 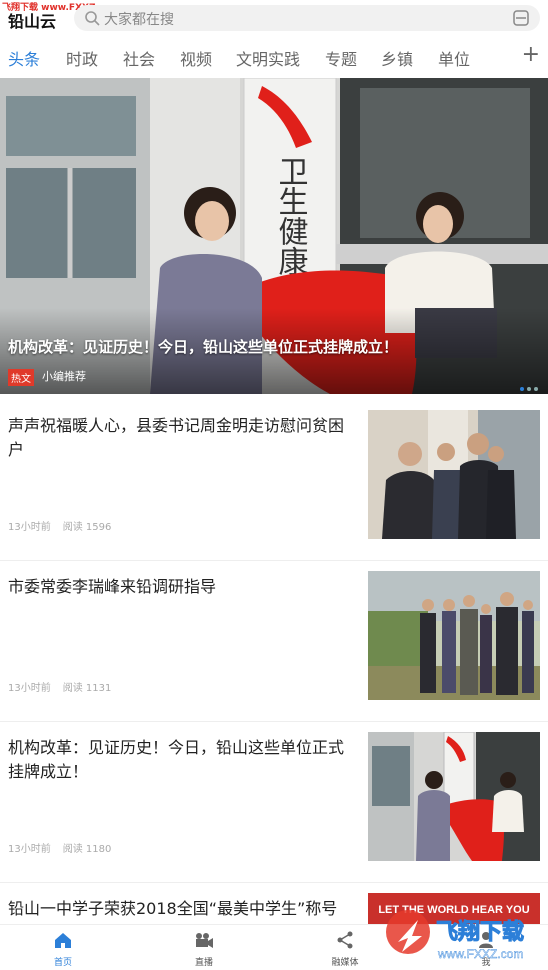 What do you see at coordinates (268, 58) in the screenshot?
I see `tab-civilization: 文明实践` at bounding box center [268, 58].